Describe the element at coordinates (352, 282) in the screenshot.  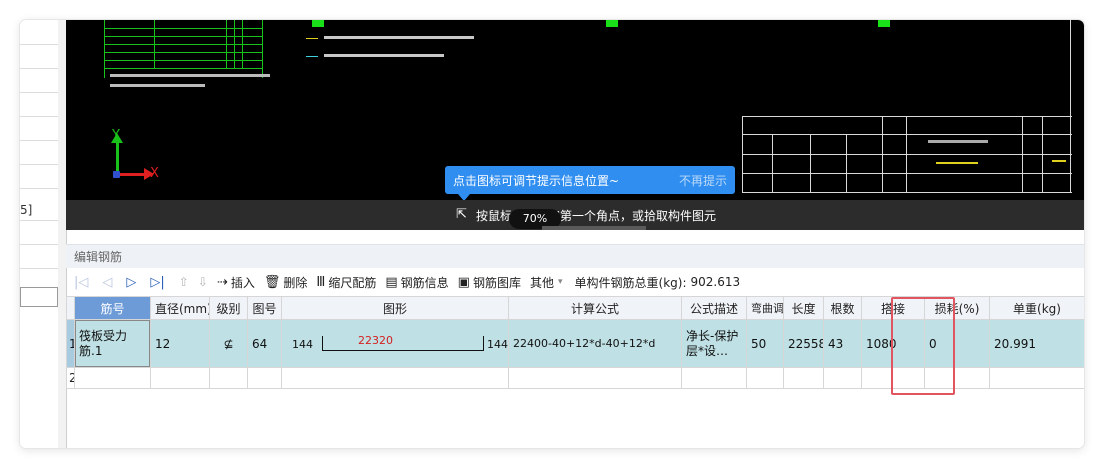
I see `scale-config-label: 缩尺配筋` at that location.